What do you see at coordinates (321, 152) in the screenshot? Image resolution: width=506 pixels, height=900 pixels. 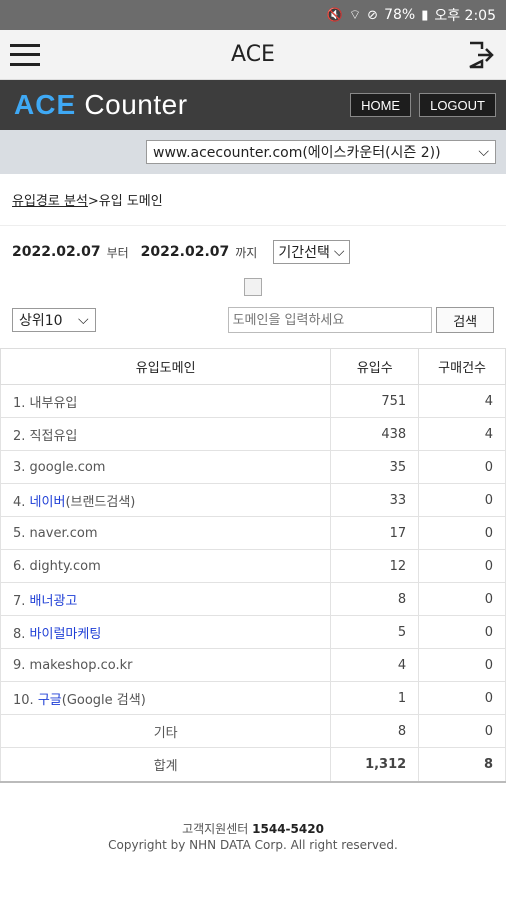 I see `site-select: www.acecounter.com(에이스카운터(시즌 2)) ⌵` at bounding box center [321, 152].